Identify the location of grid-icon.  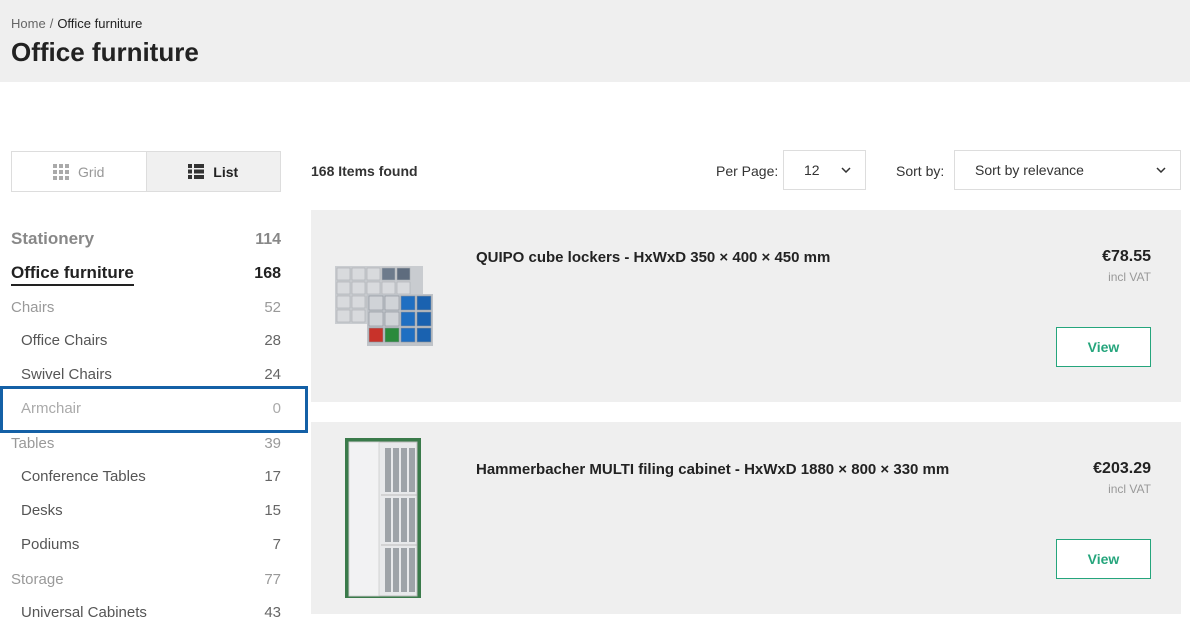
(61, 171).